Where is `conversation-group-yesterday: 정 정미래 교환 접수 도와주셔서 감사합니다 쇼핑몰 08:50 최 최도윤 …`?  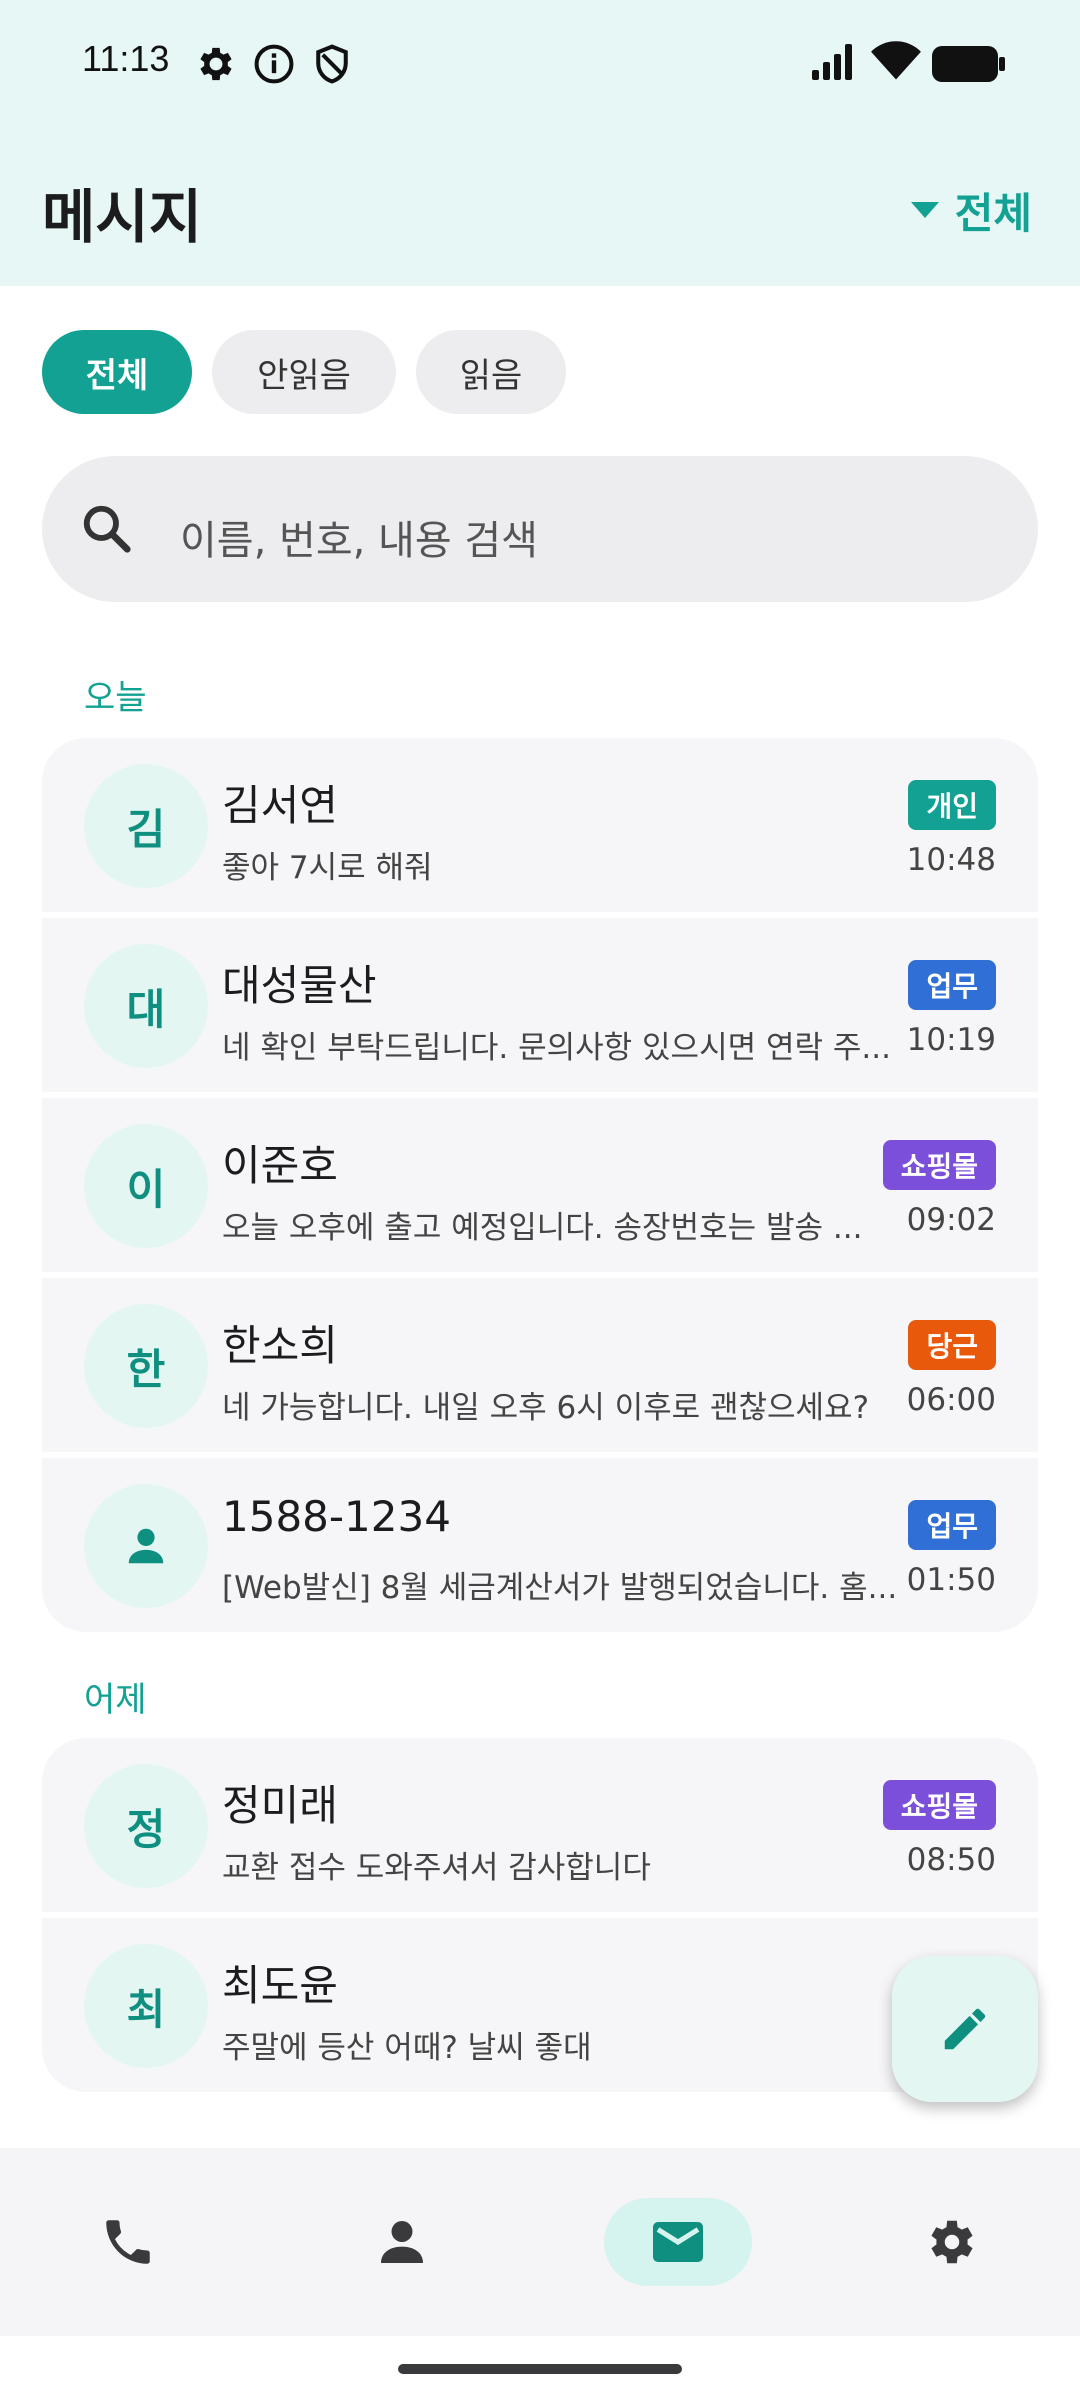 conversation-group-yesterday: 정 정미래 교환 접수 도와주셔서 감사합니다 쇼핑몰 08:50 최 최도윤 … is located at coordinates (540, 1915).